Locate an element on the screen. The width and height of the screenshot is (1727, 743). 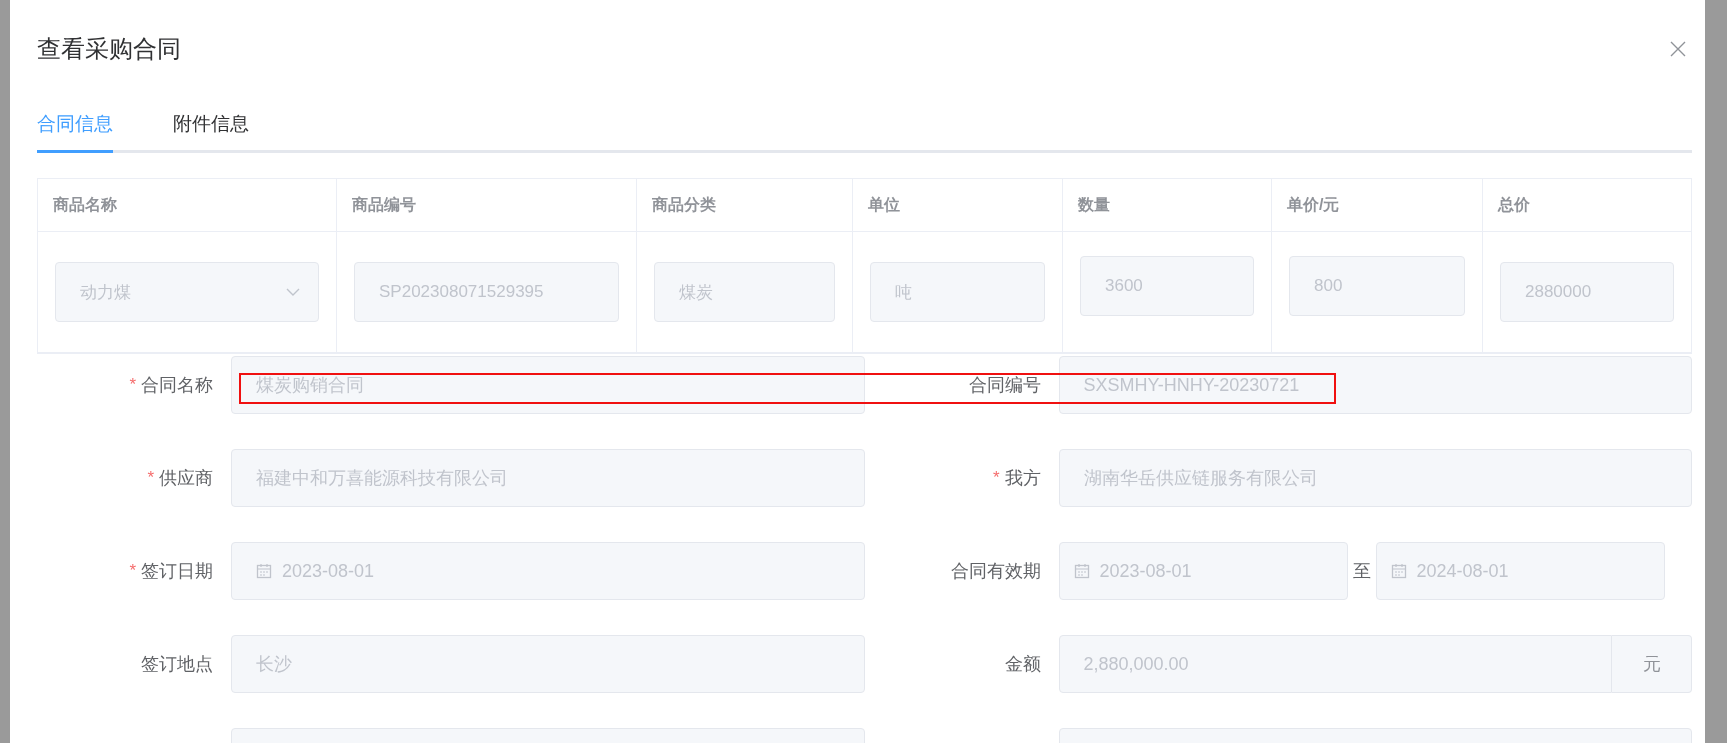
column-header: 数量 is located at coordinates (1167, 205).